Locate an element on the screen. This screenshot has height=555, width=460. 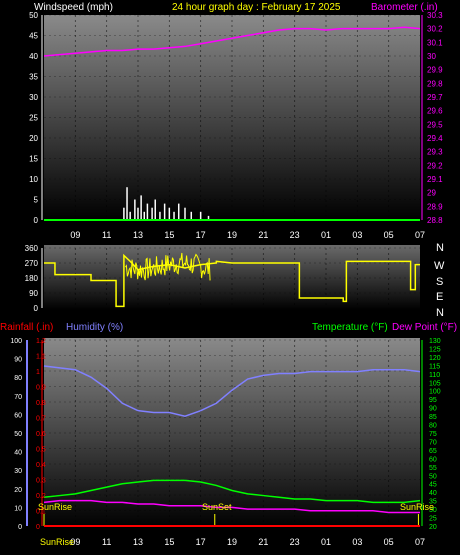
rainfall-tick-label: 0.7 is located at coordinates (41, 419).